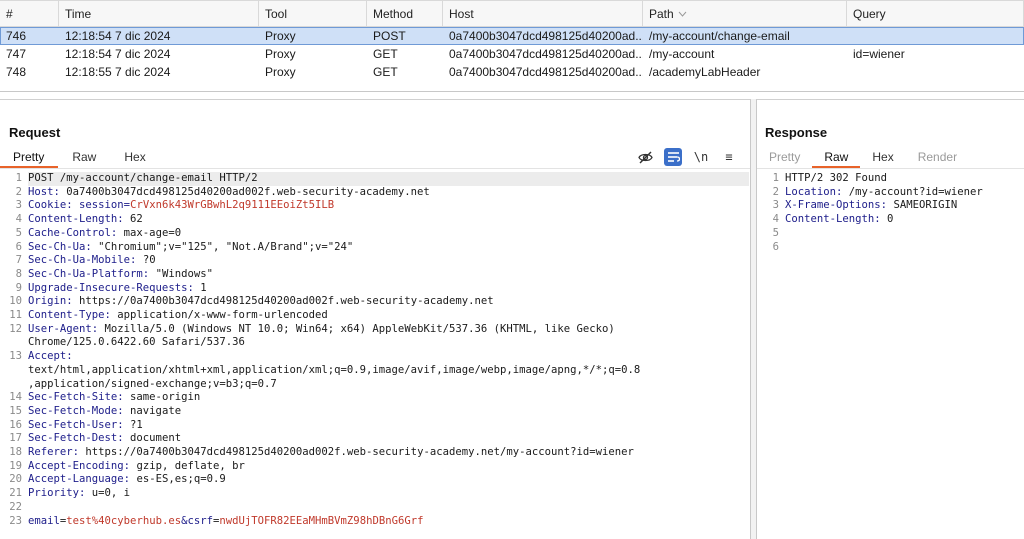  What do you see at coordinates (673, 157) in the screenshot?
I see `pretty-print-toggle-icon` at bounding box center [673, 157].